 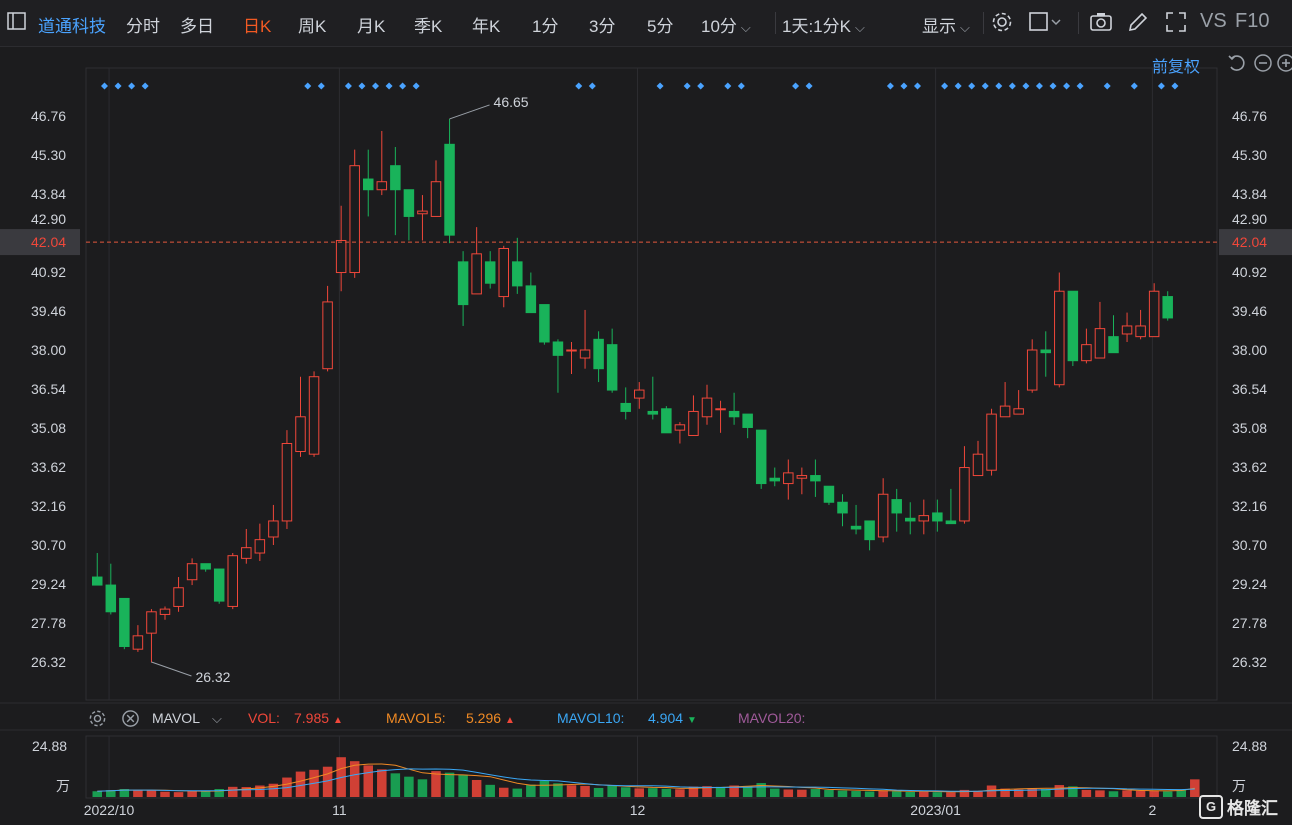 I want to click on period-10min: 10分 ⌵, so click(x=726, y=24).